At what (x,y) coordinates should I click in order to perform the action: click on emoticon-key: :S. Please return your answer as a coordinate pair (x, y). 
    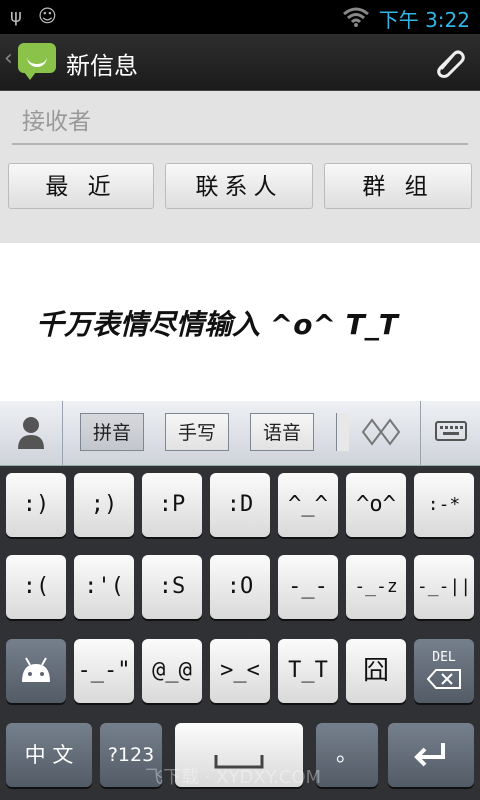
    Looking at the image, I should click on (172, 587).